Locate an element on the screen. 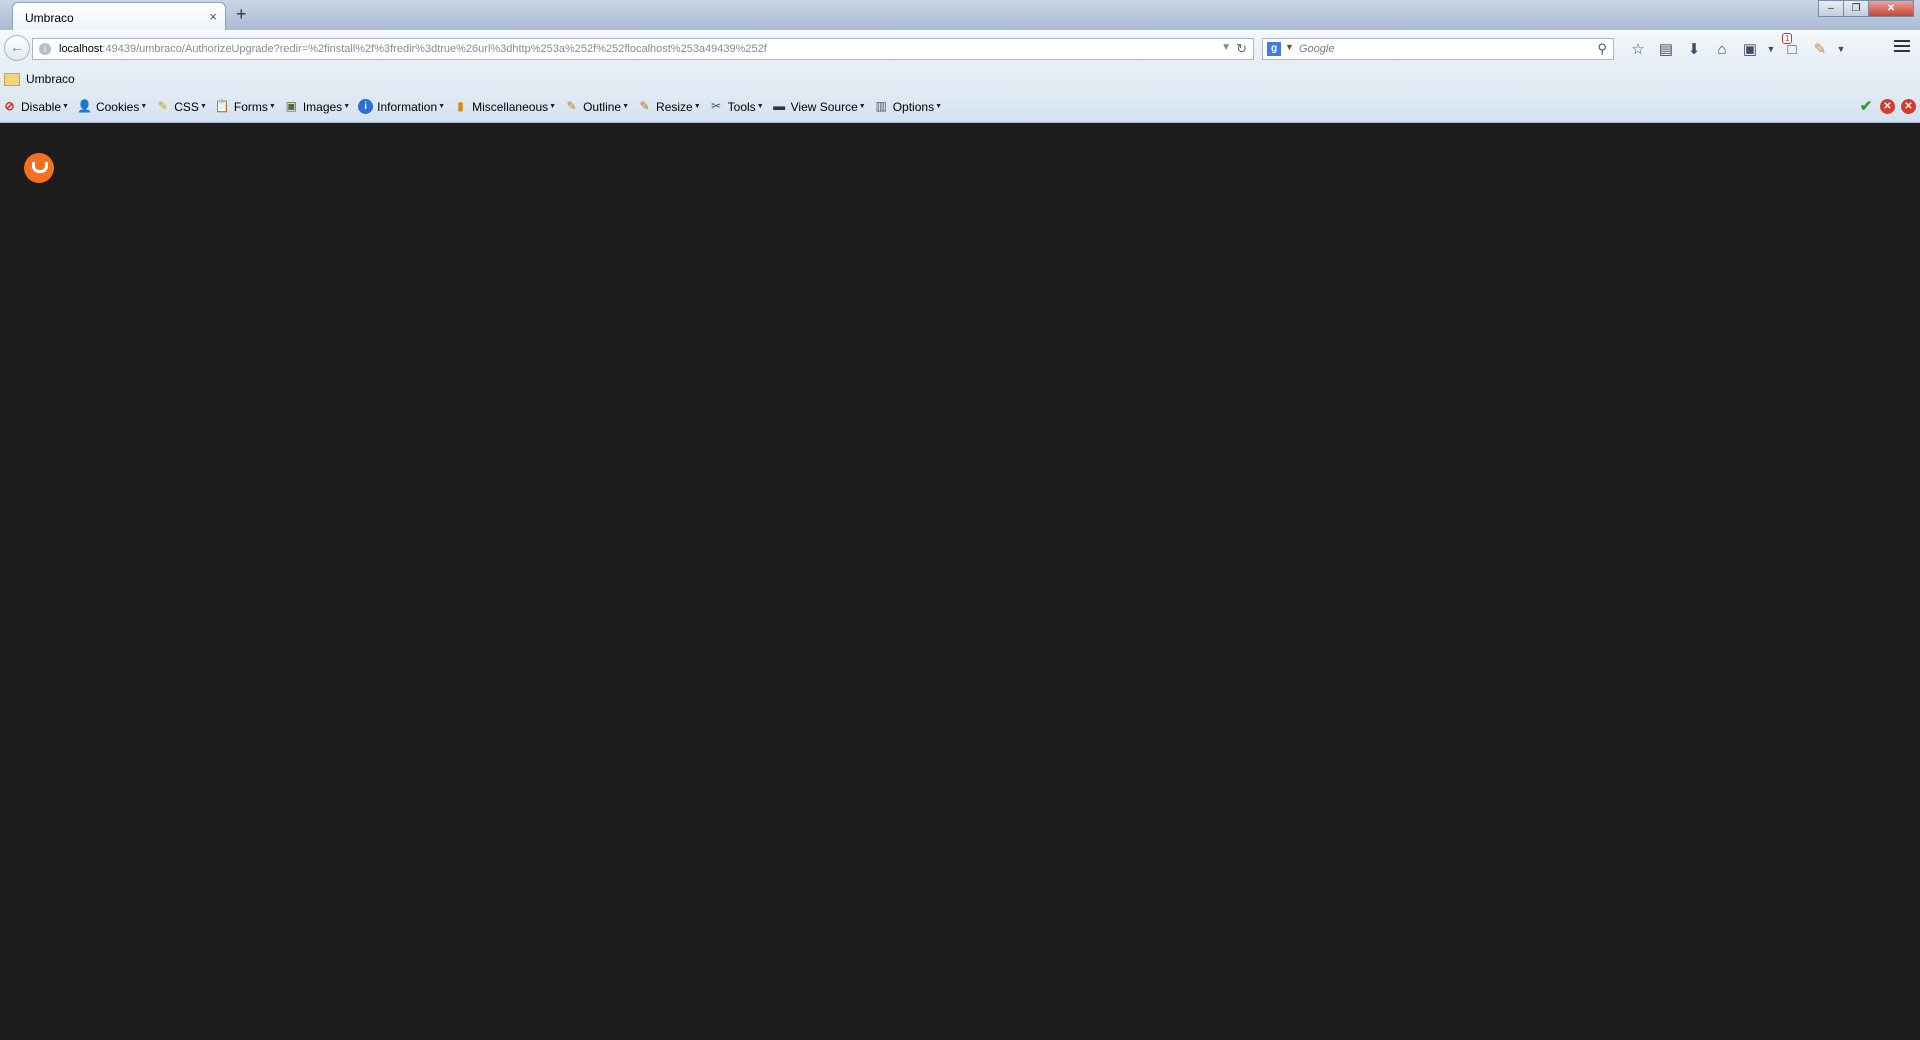  close-window-button: ✕ is located at coordinates (1891, 8).